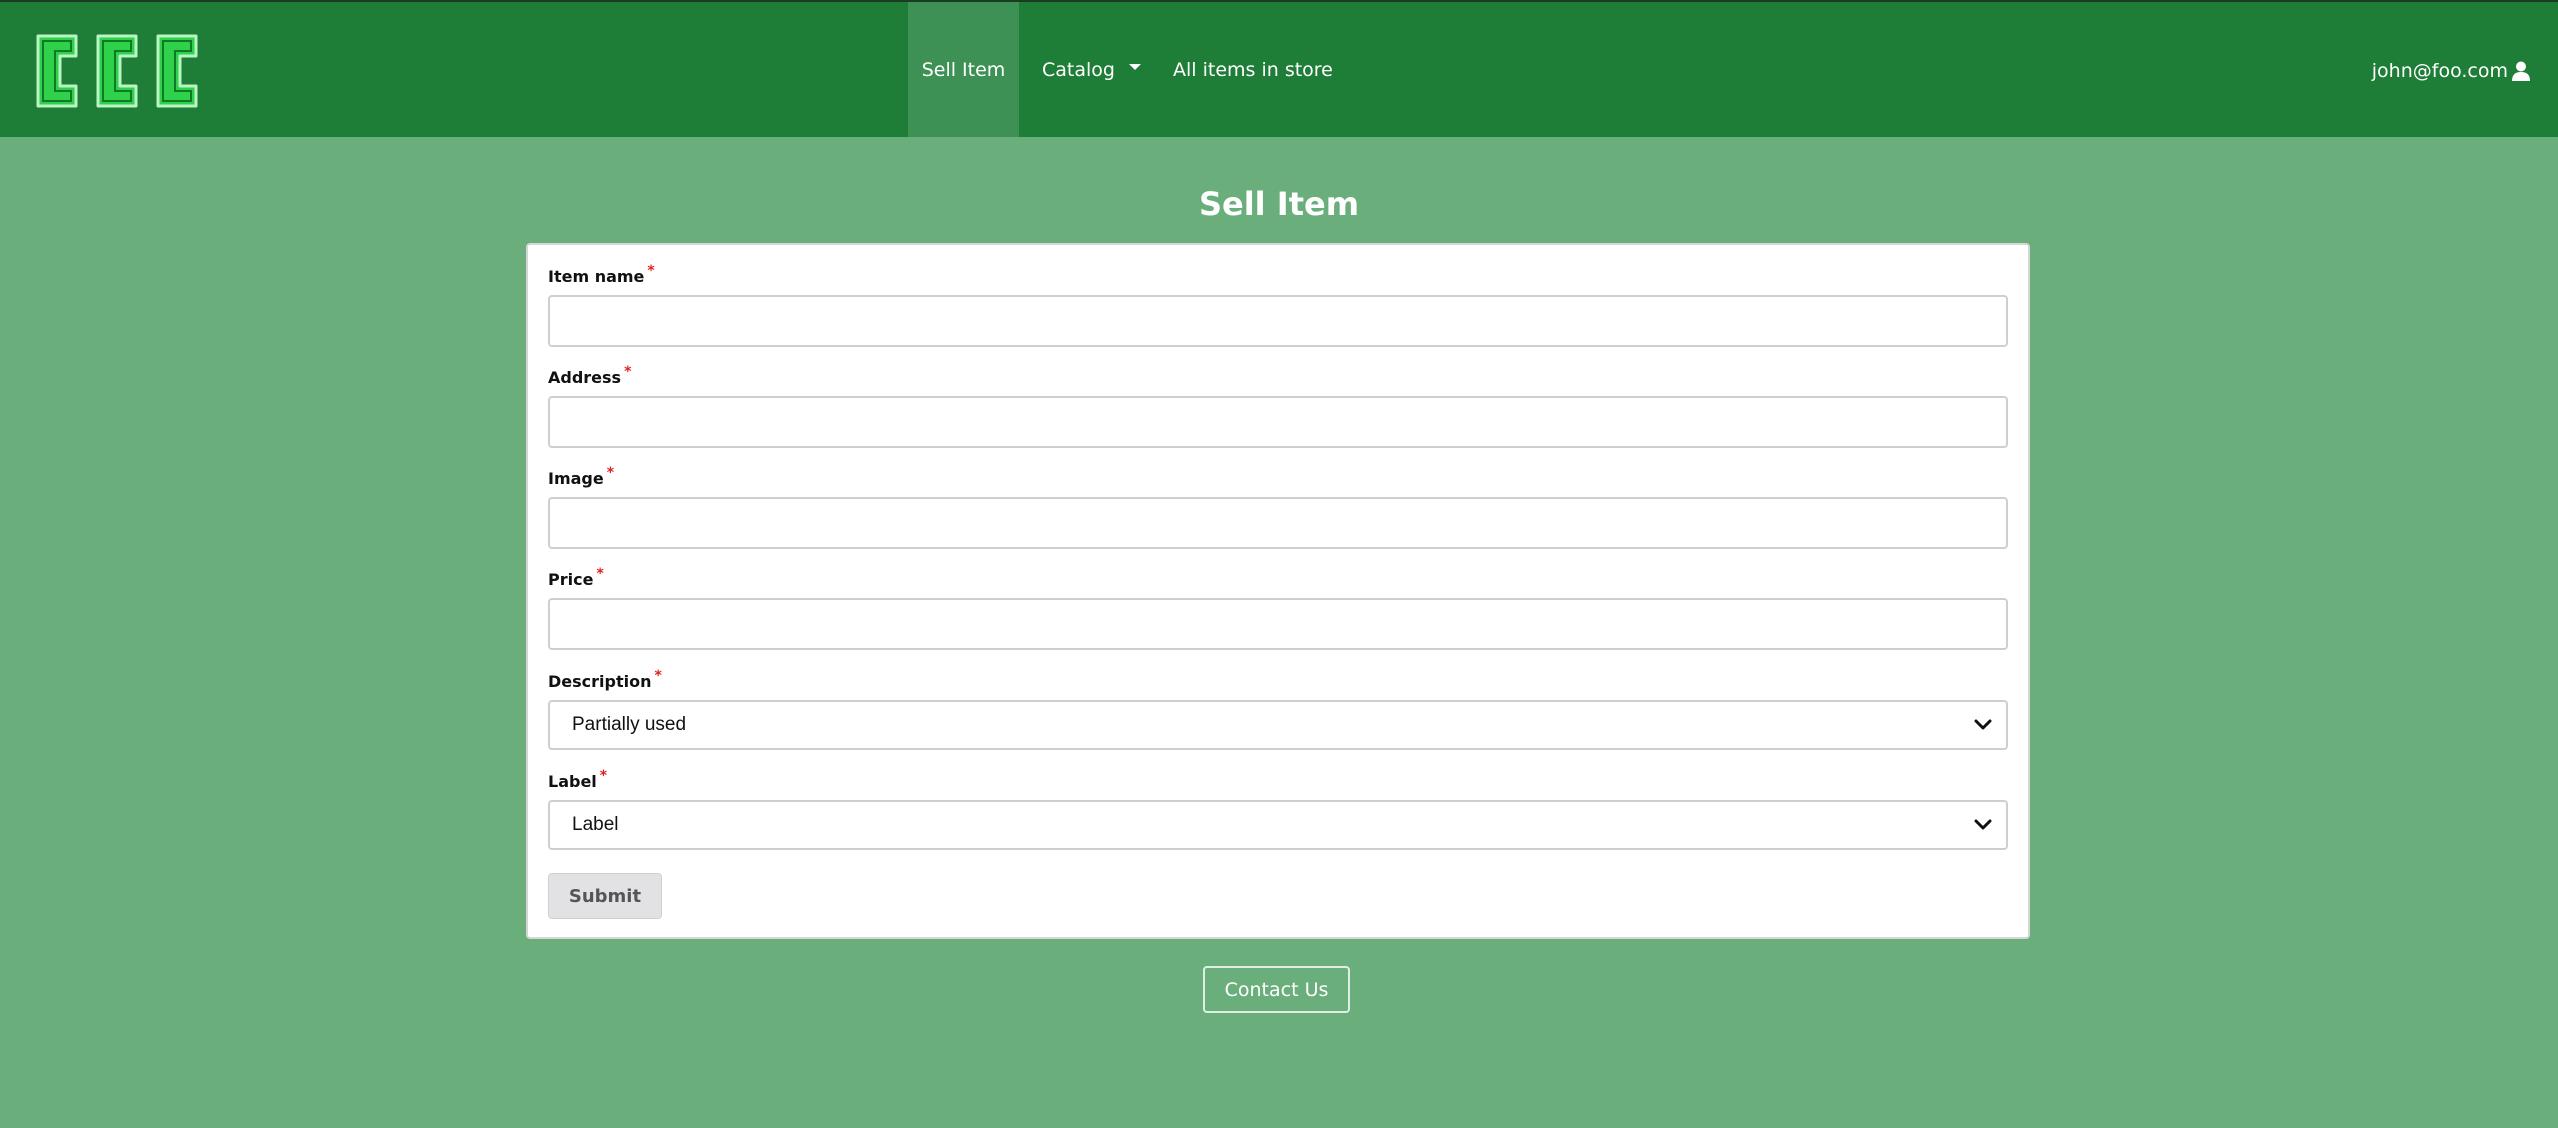 The width and height of the screenshot is (2558, 1128). I want to click on user-email: john@foo.com, so click(2439, 70).